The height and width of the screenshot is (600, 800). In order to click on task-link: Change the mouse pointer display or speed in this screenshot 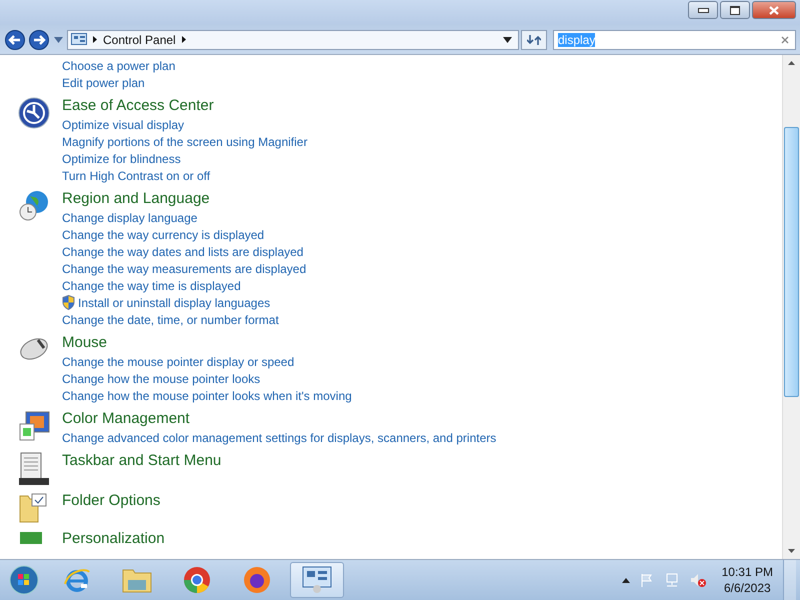, I will do `click(178, 361)`.